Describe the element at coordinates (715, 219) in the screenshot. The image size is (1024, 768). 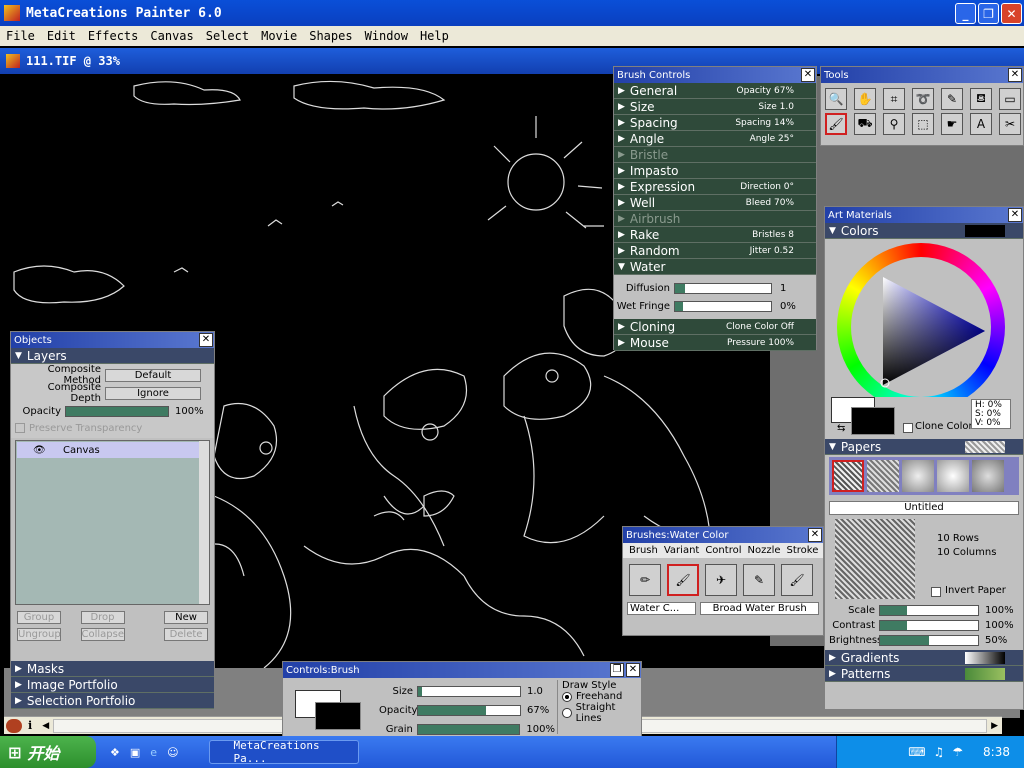
I see `brush-section-airbrush: ▶ Airbrush` at that location.